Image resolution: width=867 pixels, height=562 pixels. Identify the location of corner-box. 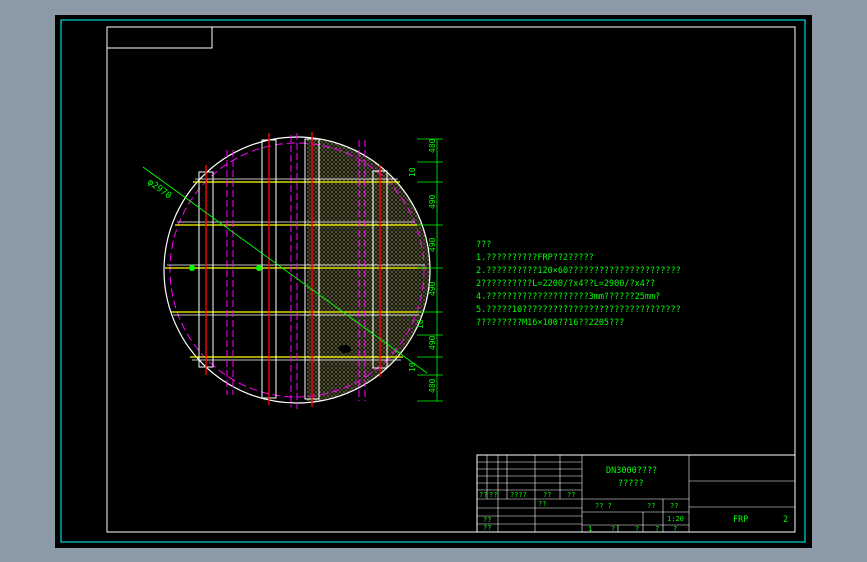
(160, 38).